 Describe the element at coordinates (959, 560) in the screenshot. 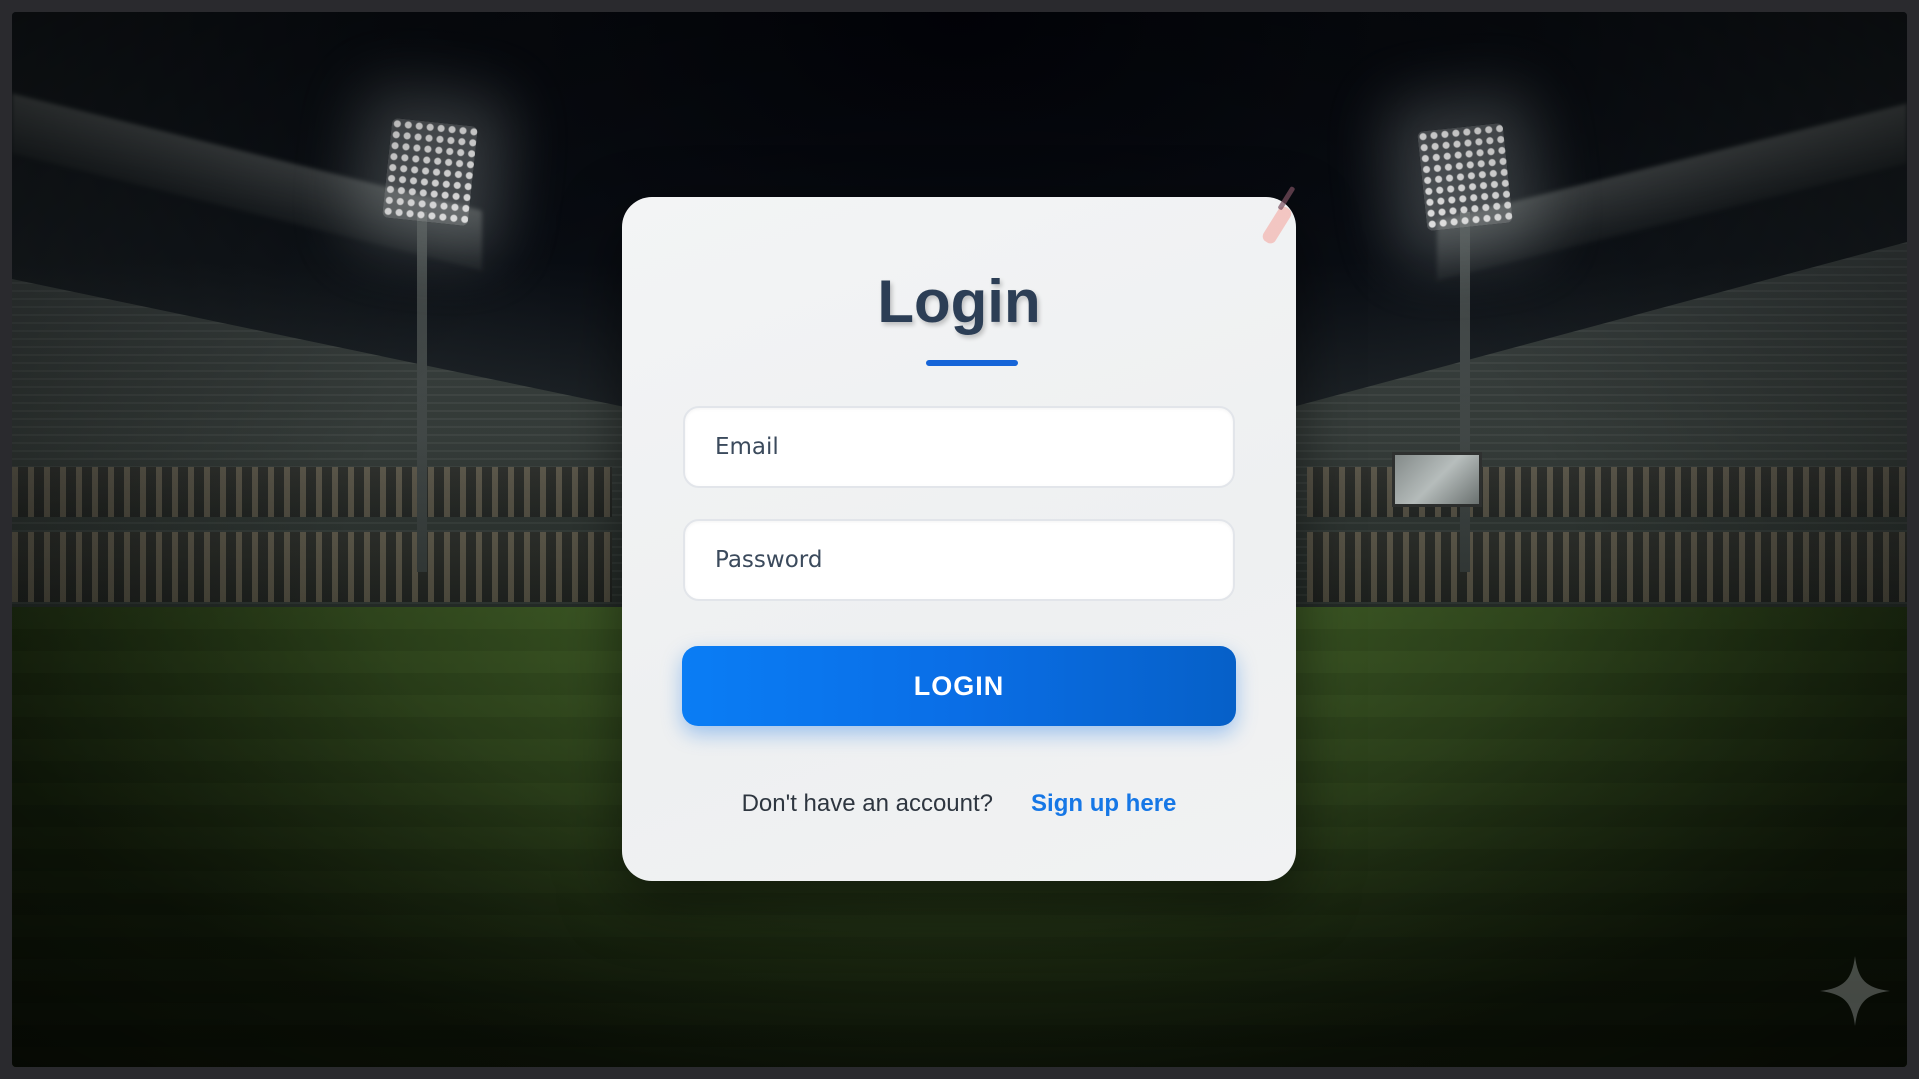

I see `password-field` at that location.